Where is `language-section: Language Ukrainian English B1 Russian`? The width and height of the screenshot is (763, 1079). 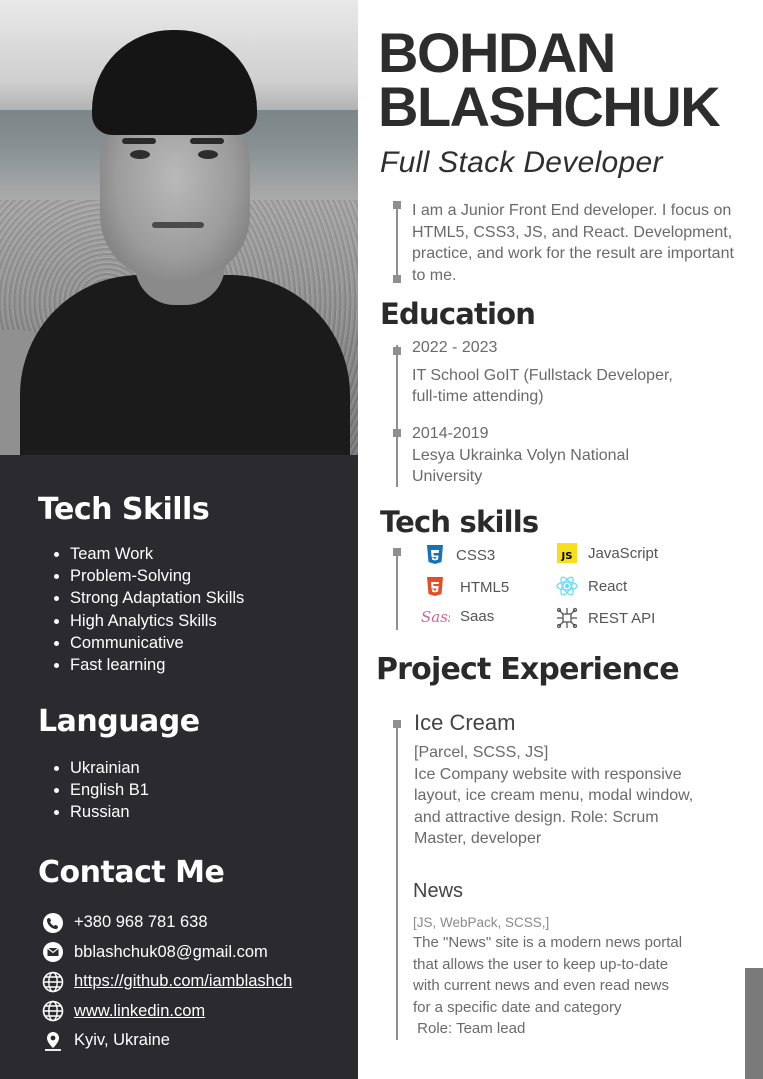
language-section: Language Ukrainian English B1 Russian is located at coordinates (119, 764).